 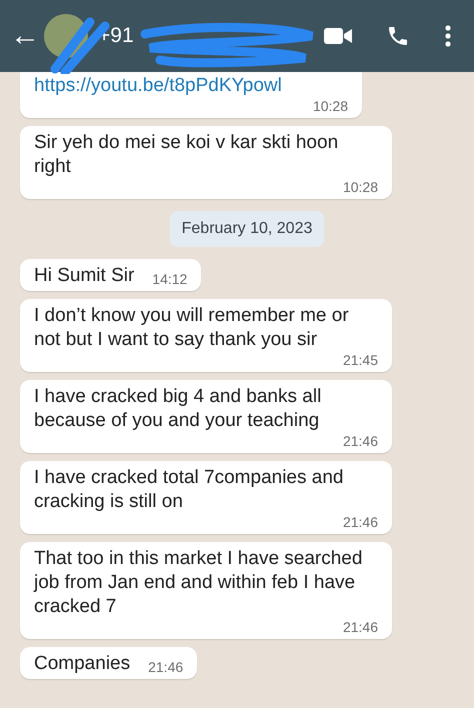 What do you see at coordinates (178, 409) in the screenshot?
I see `message-text: I have cracked big 4 and banks all because of you and your teaching` at bounding box center [178, 409].